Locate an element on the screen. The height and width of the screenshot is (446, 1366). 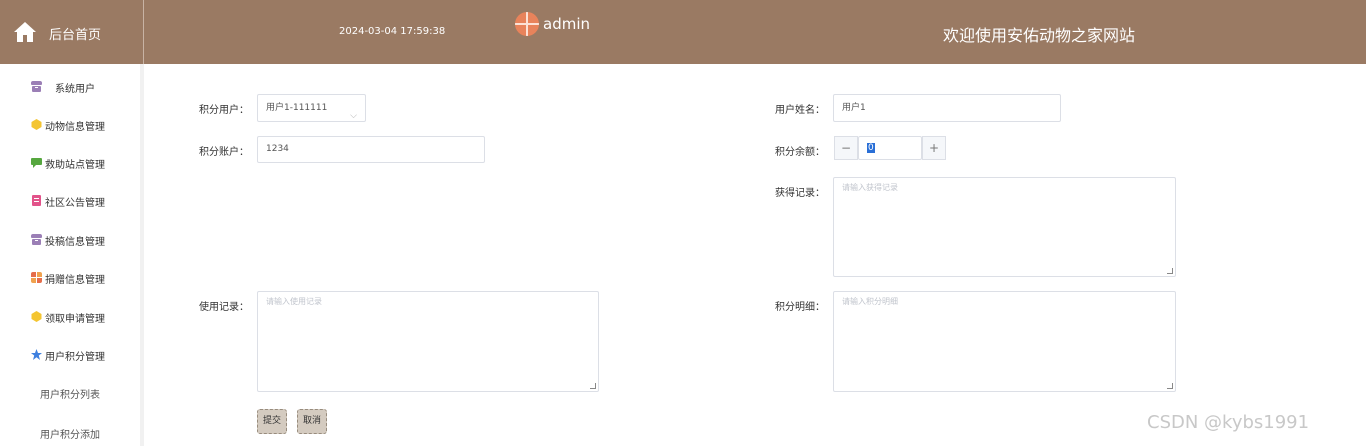
name-input: 用户1 is located at coordinates (947, 108).